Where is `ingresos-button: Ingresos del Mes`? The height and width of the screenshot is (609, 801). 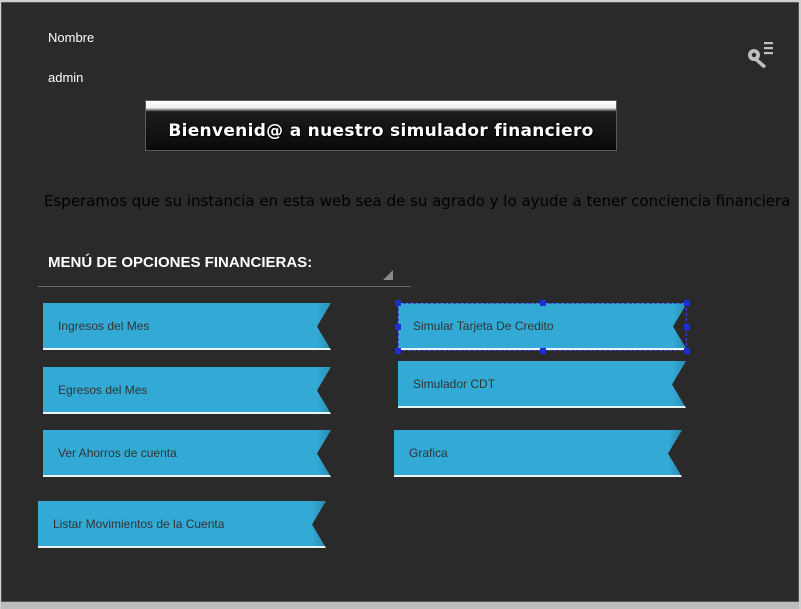
ingresos-button: Ingresos del Mes is located at coordinates (187, 326).